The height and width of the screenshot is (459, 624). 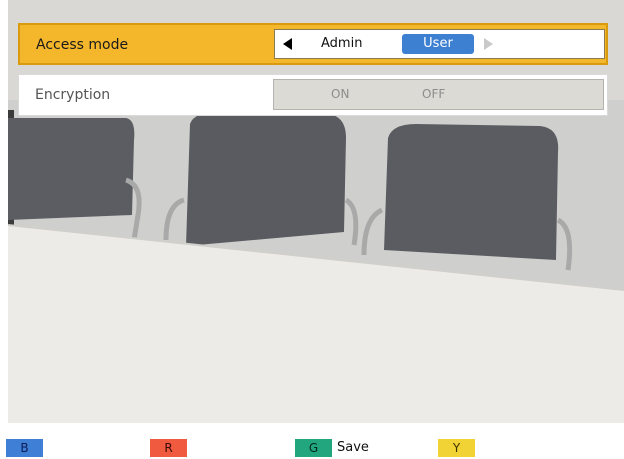 I want to click on access-mode-selector: Admin User, so click(x=439, y=44).